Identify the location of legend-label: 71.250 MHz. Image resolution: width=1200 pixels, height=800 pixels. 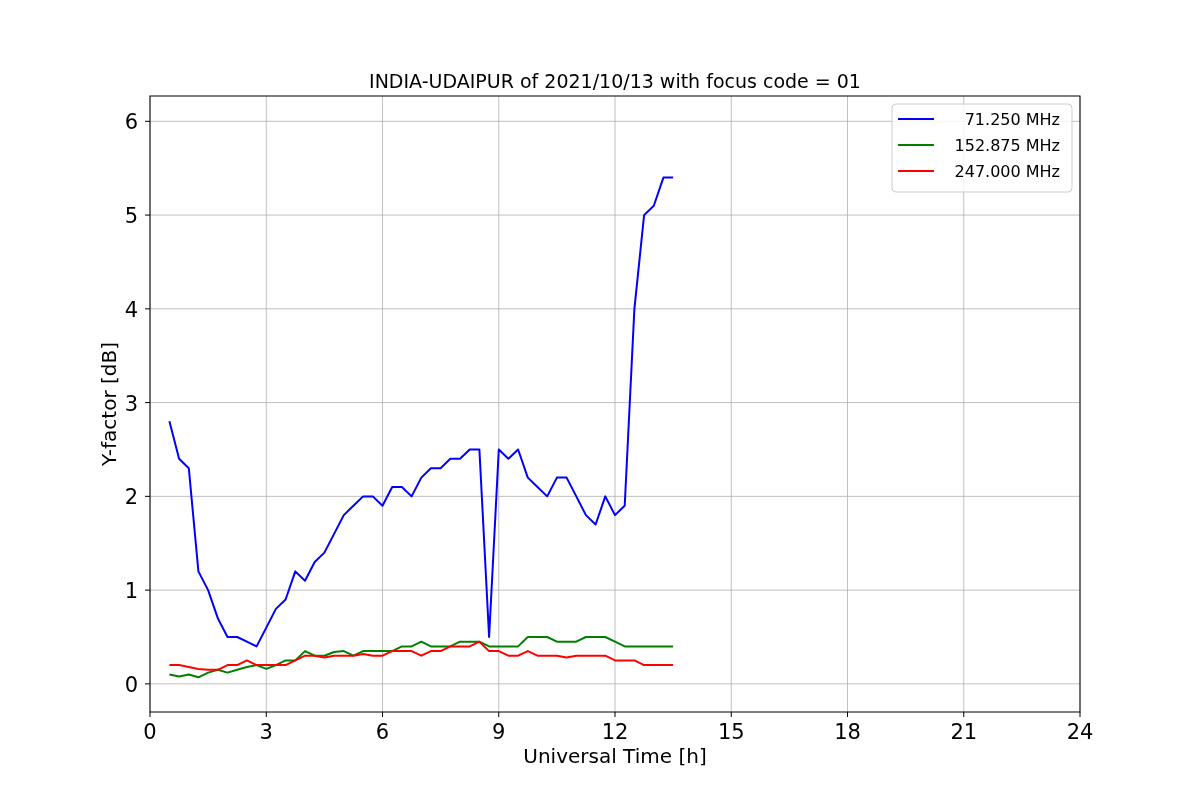
(1012, 119).